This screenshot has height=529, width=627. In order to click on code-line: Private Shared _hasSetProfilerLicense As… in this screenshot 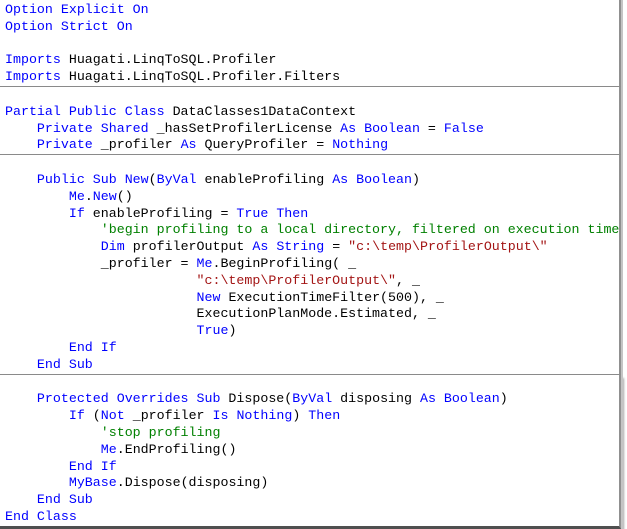, I will do `click(309, 129)`.